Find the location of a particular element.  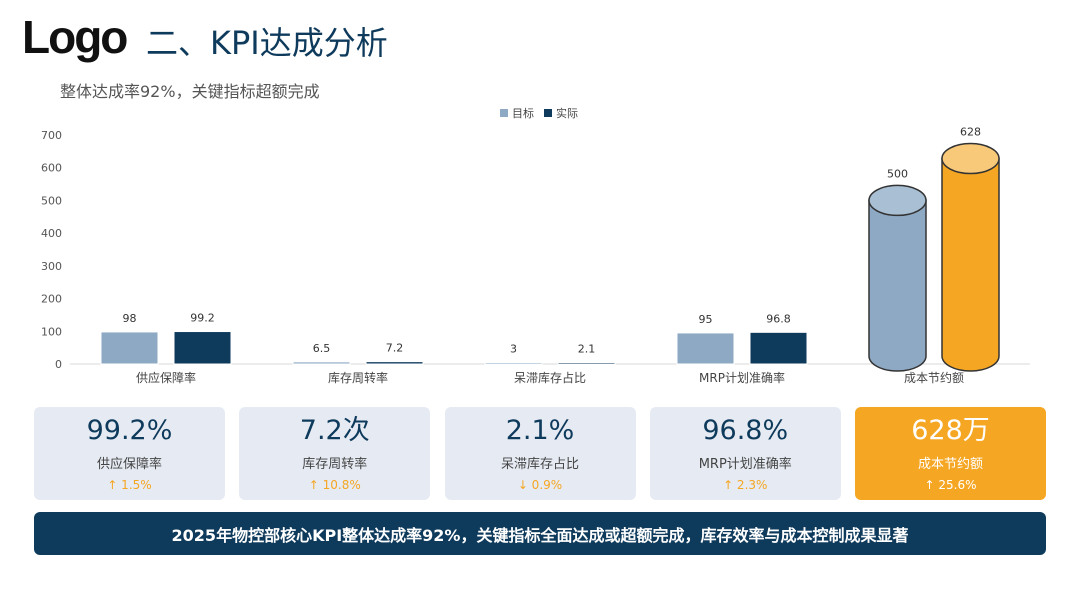

kpi-change: ↑ 10.8% is located at coordinates (334, 485).